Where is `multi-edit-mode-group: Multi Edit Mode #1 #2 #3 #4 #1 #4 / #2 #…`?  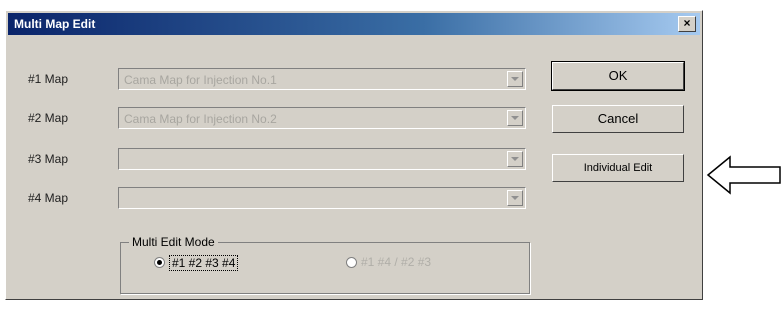
multi-edit-mode-group: Multi Edit Mode #1 #2 #3 #4 #1 #4 / #2 #… is located at coordinates (325, 264).